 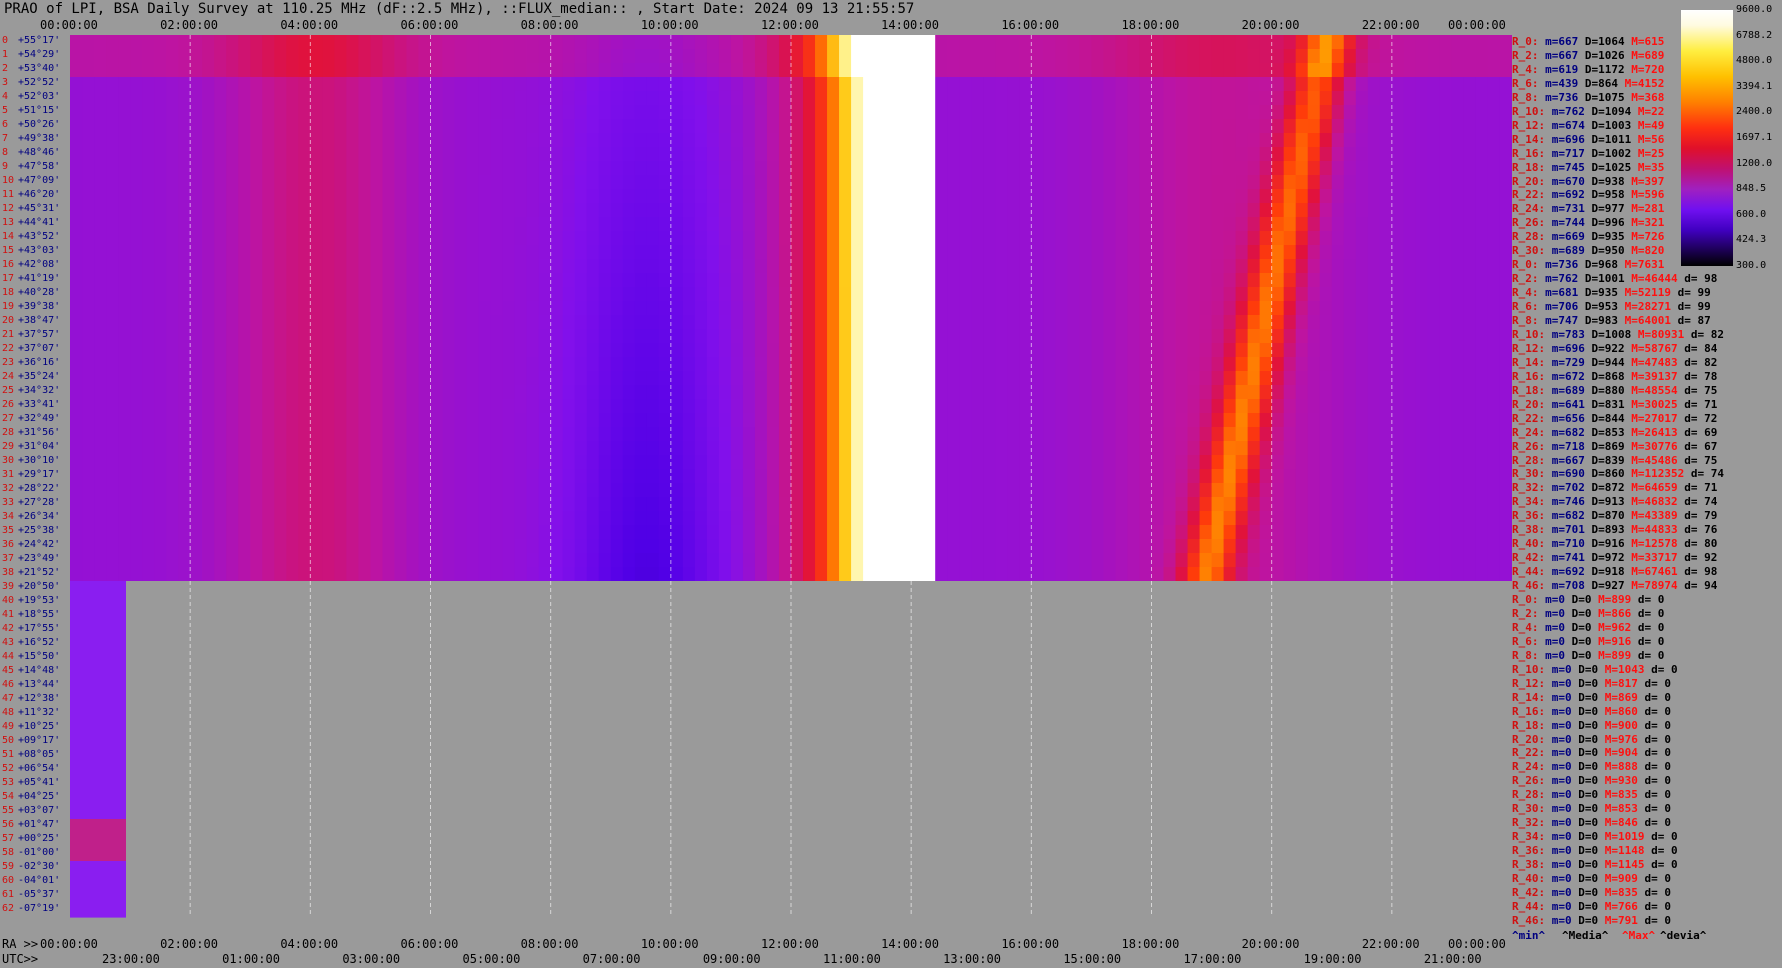 What do you see at coordinates (790, 25) in the screenshot?
I see `top-time-label: 12:00:00` at bounding box center [790, 25].